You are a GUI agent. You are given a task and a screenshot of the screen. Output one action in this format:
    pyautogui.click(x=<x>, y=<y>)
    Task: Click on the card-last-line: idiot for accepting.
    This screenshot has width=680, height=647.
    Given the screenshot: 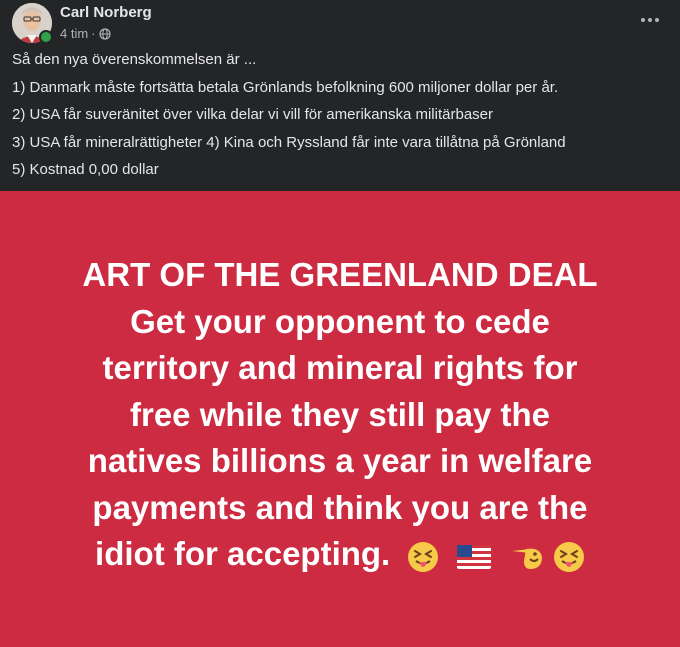 What is the action you would take?
    pyautogui.click(x=339, y=554)
    